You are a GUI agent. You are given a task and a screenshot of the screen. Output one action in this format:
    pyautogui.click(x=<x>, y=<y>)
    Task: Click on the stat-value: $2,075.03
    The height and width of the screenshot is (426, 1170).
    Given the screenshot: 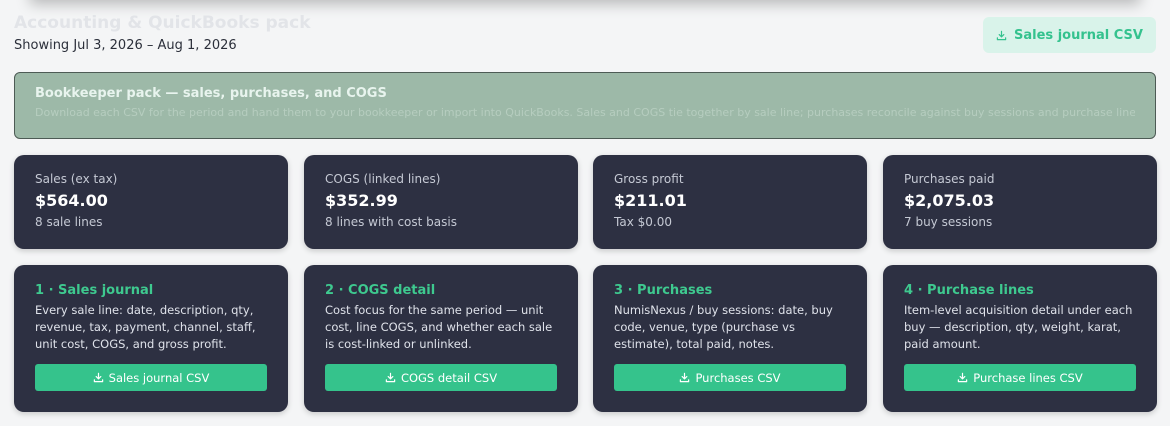 What is the action you would take?
    pyautogui.click(x=949, y=200)
    